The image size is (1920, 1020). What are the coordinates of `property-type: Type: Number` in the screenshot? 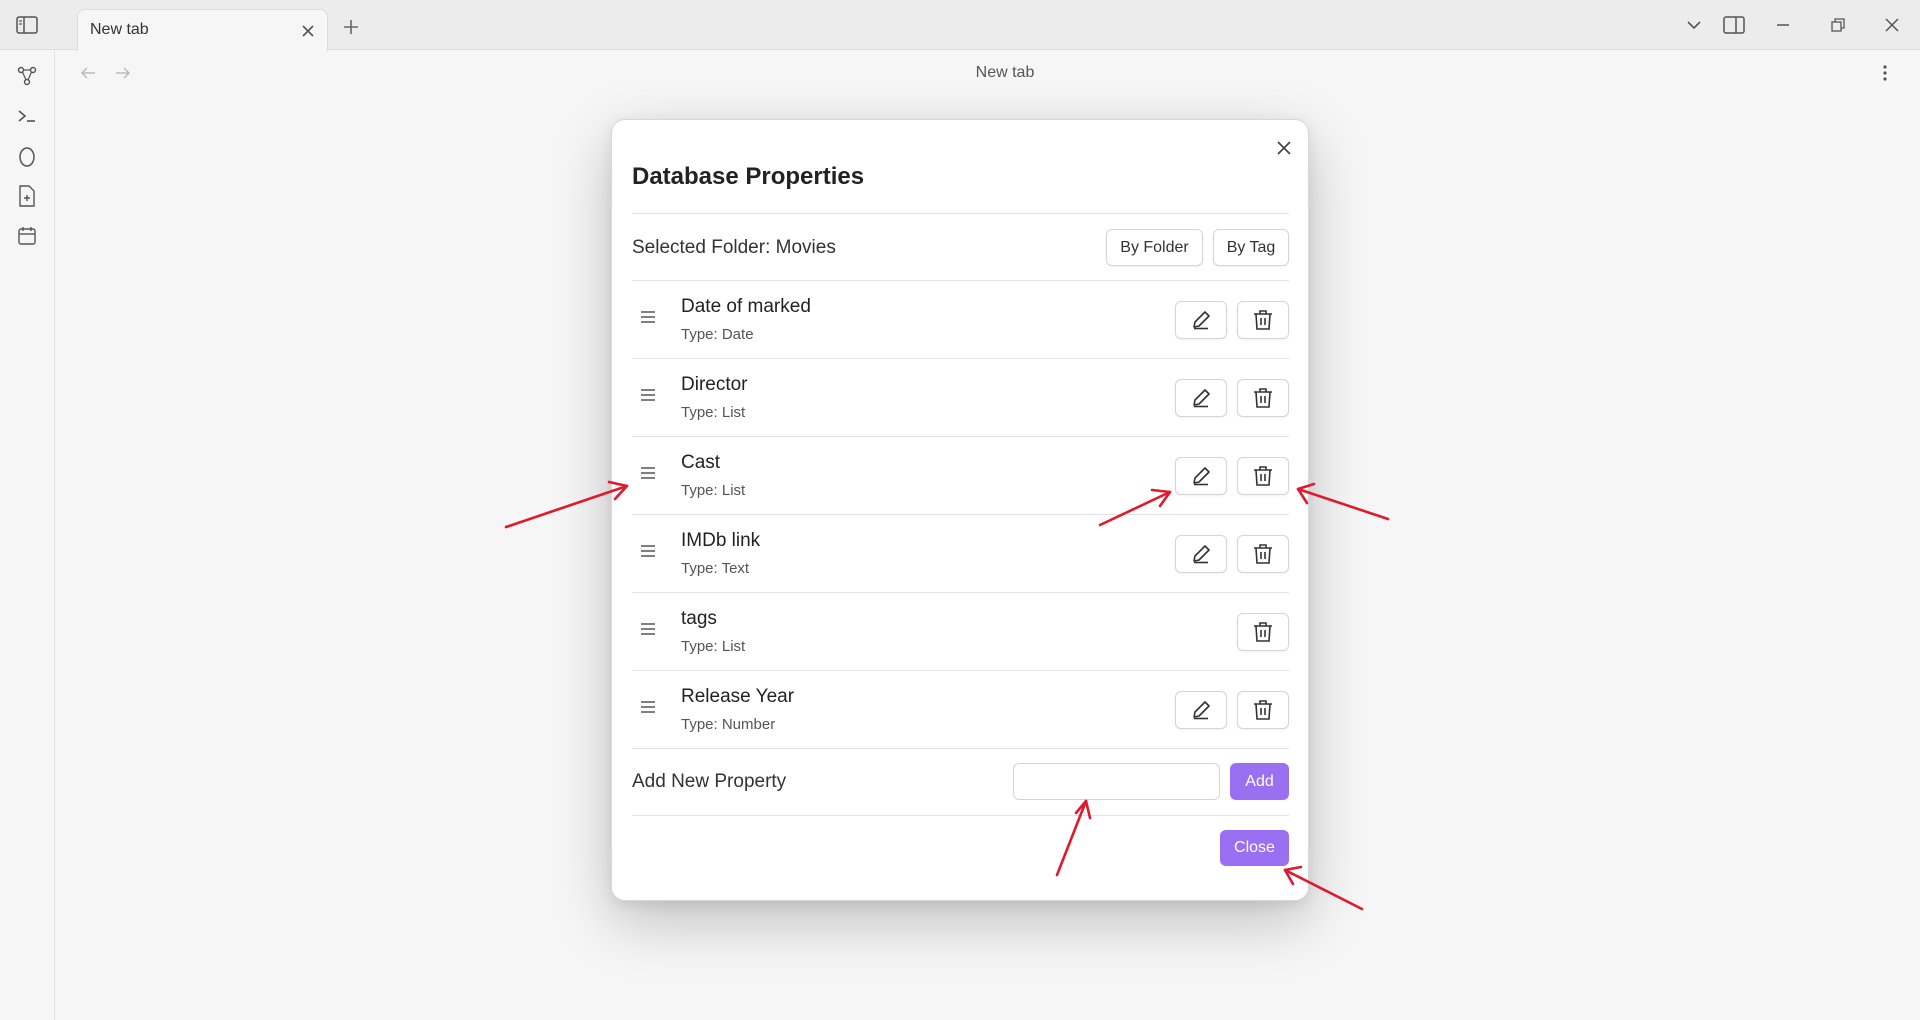 It's located at (728, 724).